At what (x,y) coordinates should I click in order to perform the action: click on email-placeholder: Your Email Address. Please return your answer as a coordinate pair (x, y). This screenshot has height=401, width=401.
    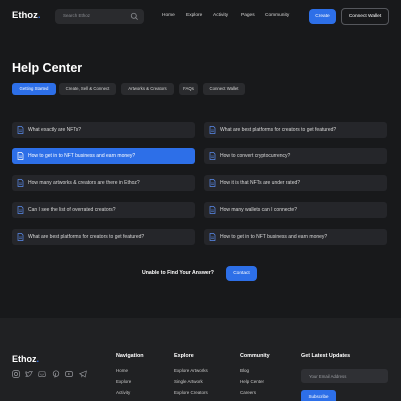
    Looking at the image, I should click on (328, 376).